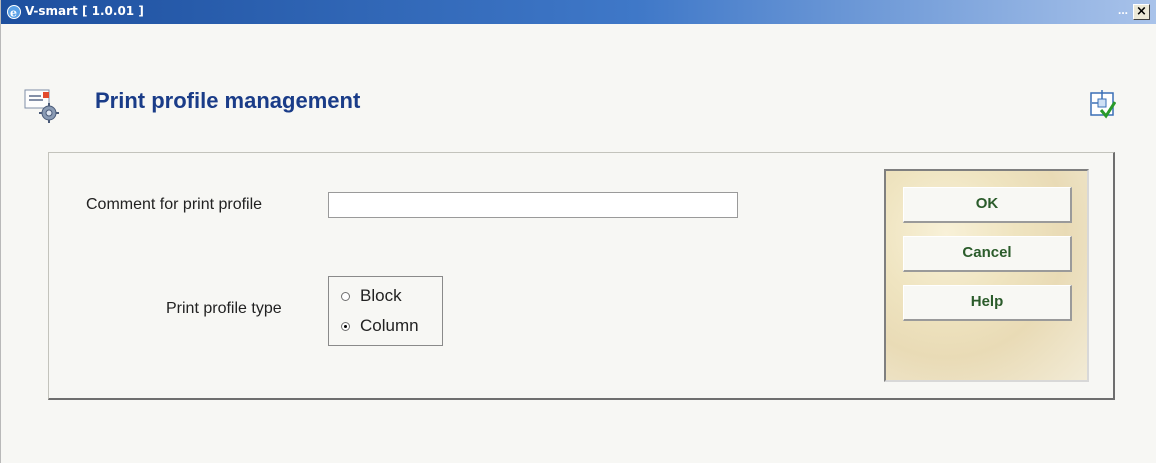 The image size is (1156, 463). What do you see at coordinates (228, 100) in the screenshot?
I see `page-title: Print profile management` at bounding box center [228, 100].